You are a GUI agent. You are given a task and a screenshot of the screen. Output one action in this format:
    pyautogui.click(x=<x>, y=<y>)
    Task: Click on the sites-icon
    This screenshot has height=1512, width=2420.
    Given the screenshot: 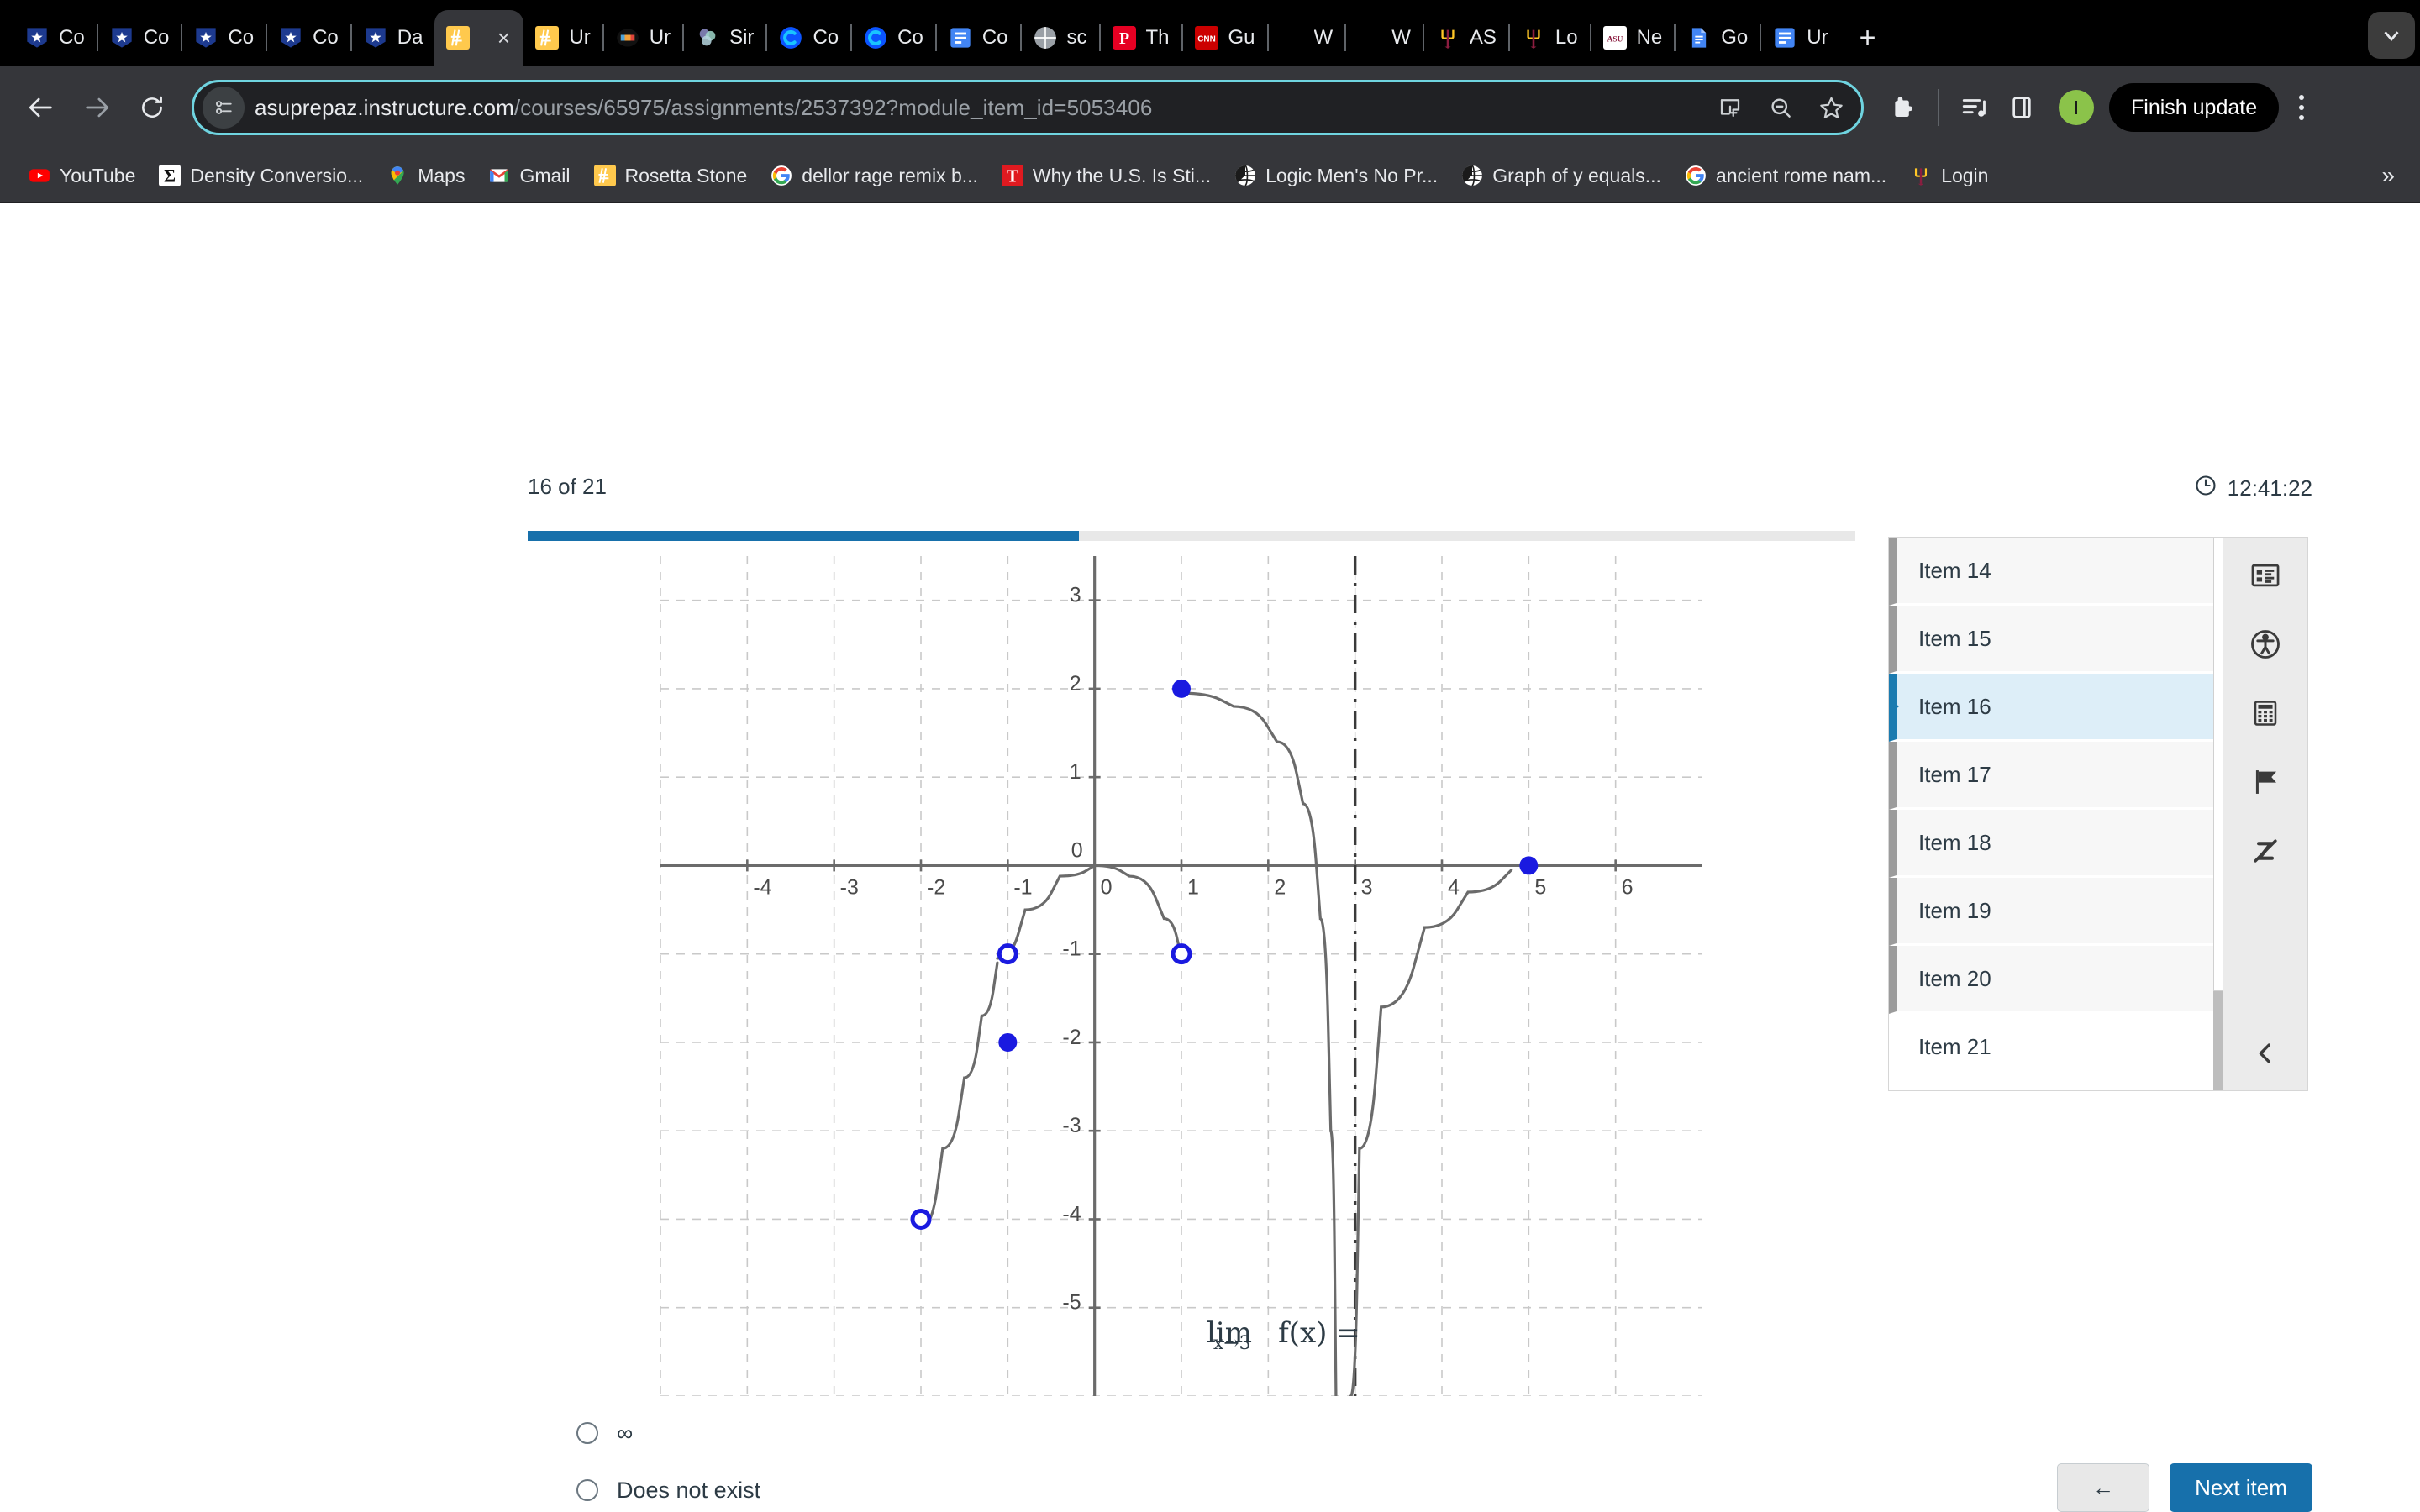 What is the action you would take?
    pyautogui.click(x=707, y=38)
    